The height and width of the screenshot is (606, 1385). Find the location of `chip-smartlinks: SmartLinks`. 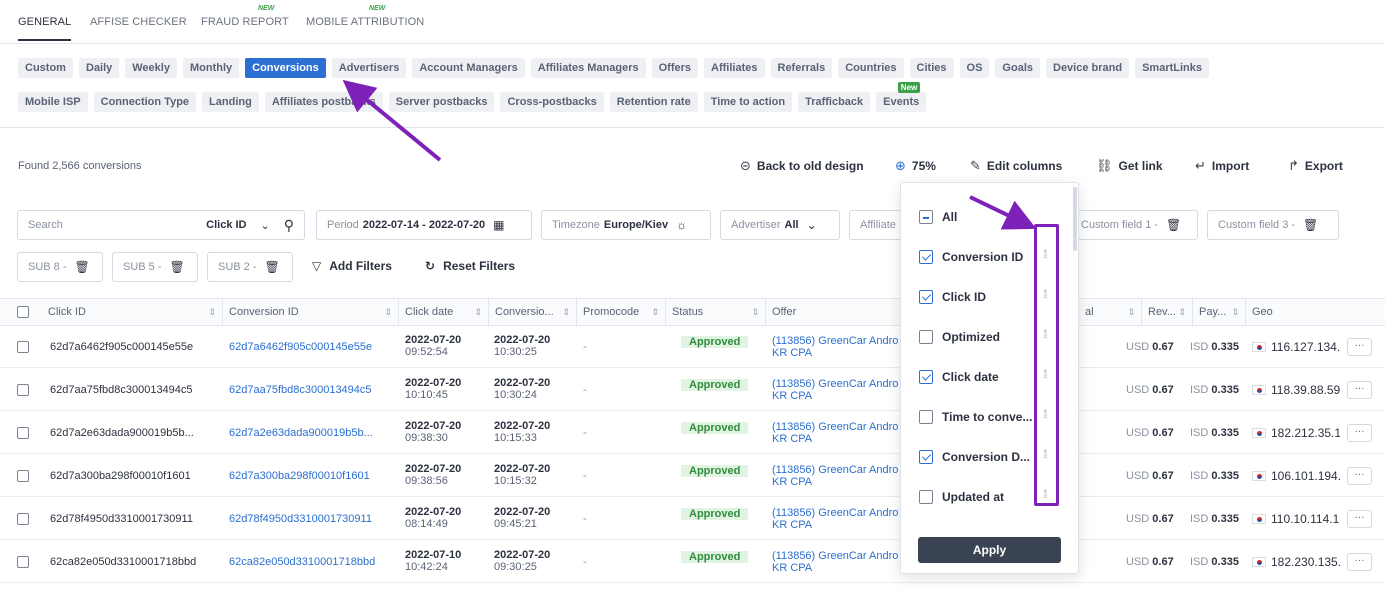

chip-smartlinks: SmartLinks is located at coordinates (1172, 68).